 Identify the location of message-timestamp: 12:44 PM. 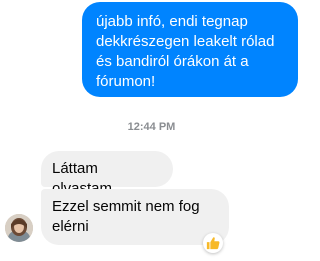
(151, 127).